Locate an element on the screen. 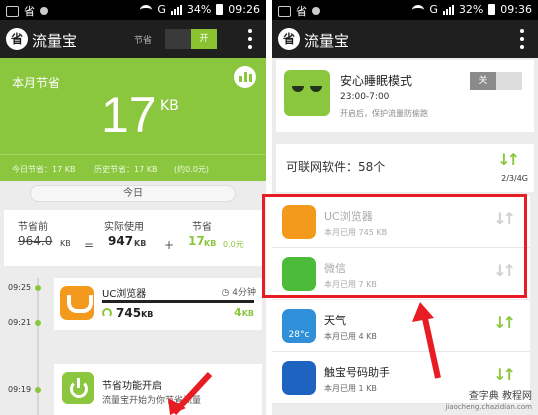  weather-icon: 28°c is located at coordinates (299, 326).